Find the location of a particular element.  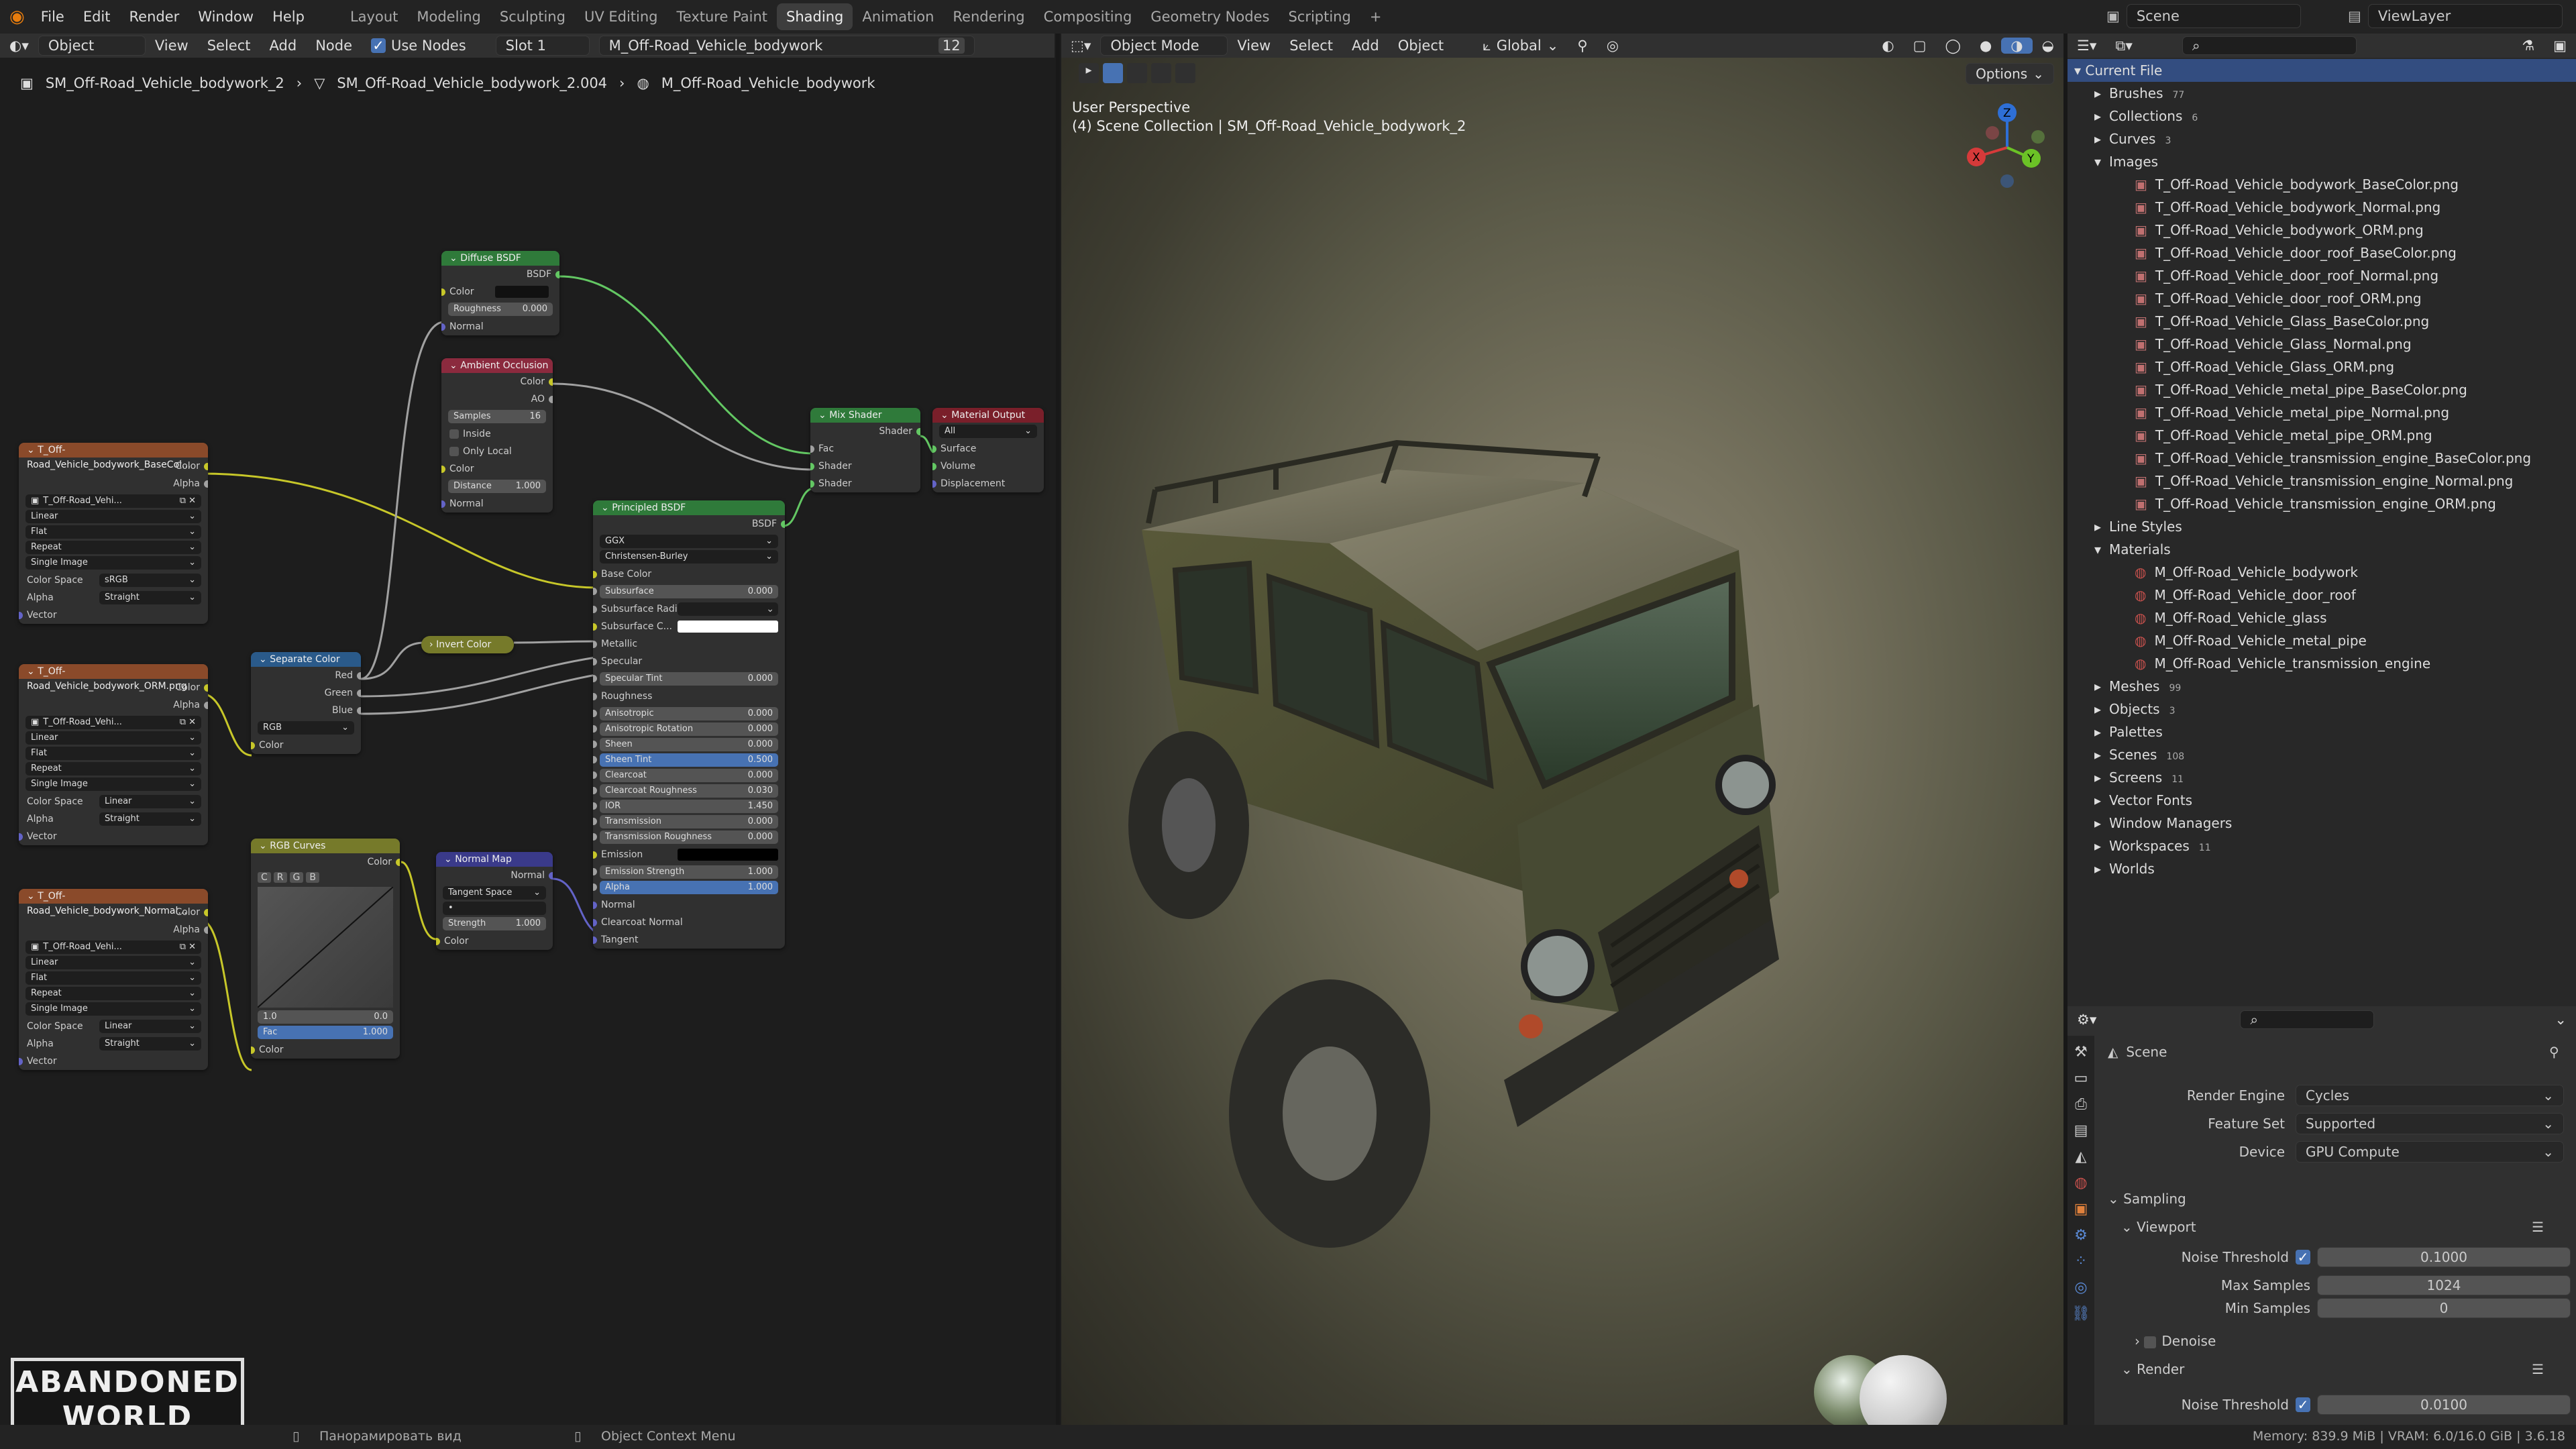

tab-texture-paint: Texture Paint is located at coordinates (722, 16).